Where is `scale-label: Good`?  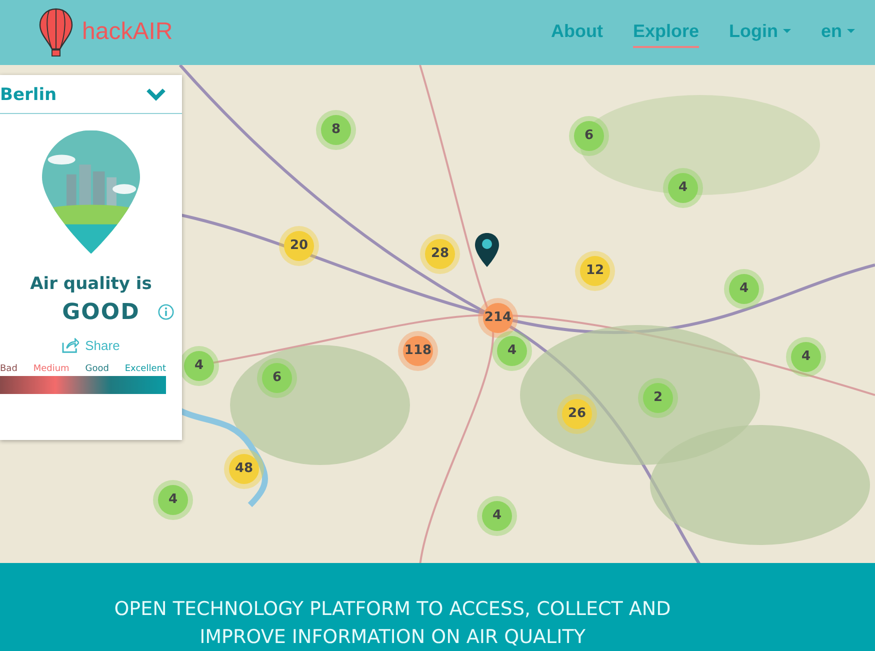
scale-label: Good is located at coordinates (97, 369).